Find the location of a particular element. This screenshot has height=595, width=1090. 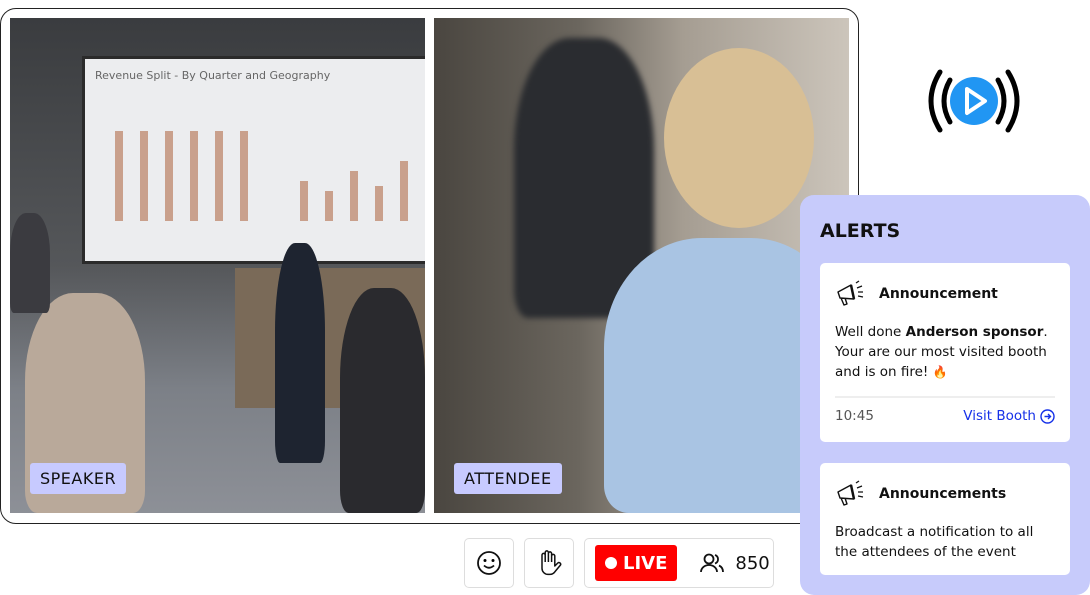

live-badge: LIVE is located at coordinates (636, 563).